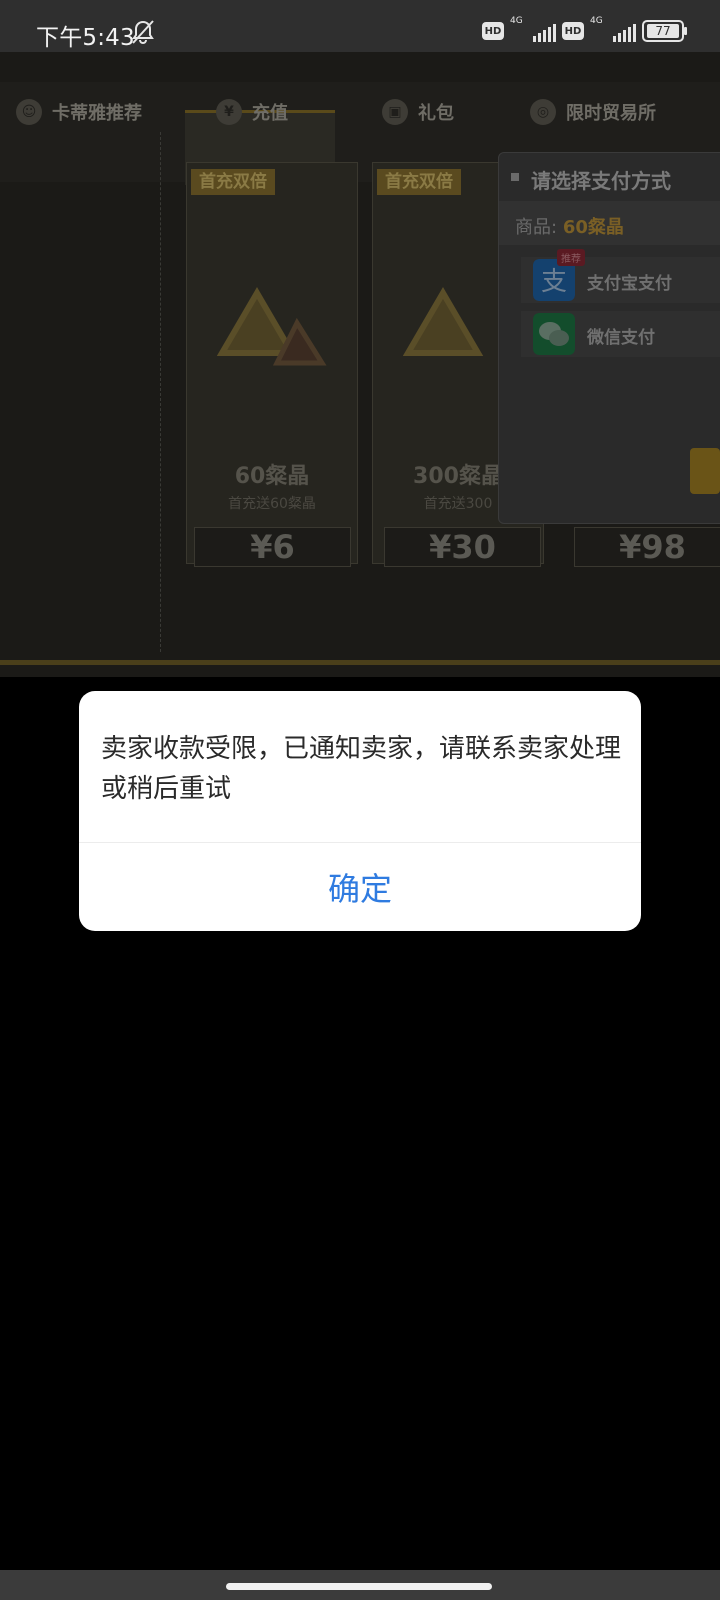 The height and width of the screenshot is (1600, 720). I want to click on status-icons: HD 4G HD 4G 77, so click(584, 29).